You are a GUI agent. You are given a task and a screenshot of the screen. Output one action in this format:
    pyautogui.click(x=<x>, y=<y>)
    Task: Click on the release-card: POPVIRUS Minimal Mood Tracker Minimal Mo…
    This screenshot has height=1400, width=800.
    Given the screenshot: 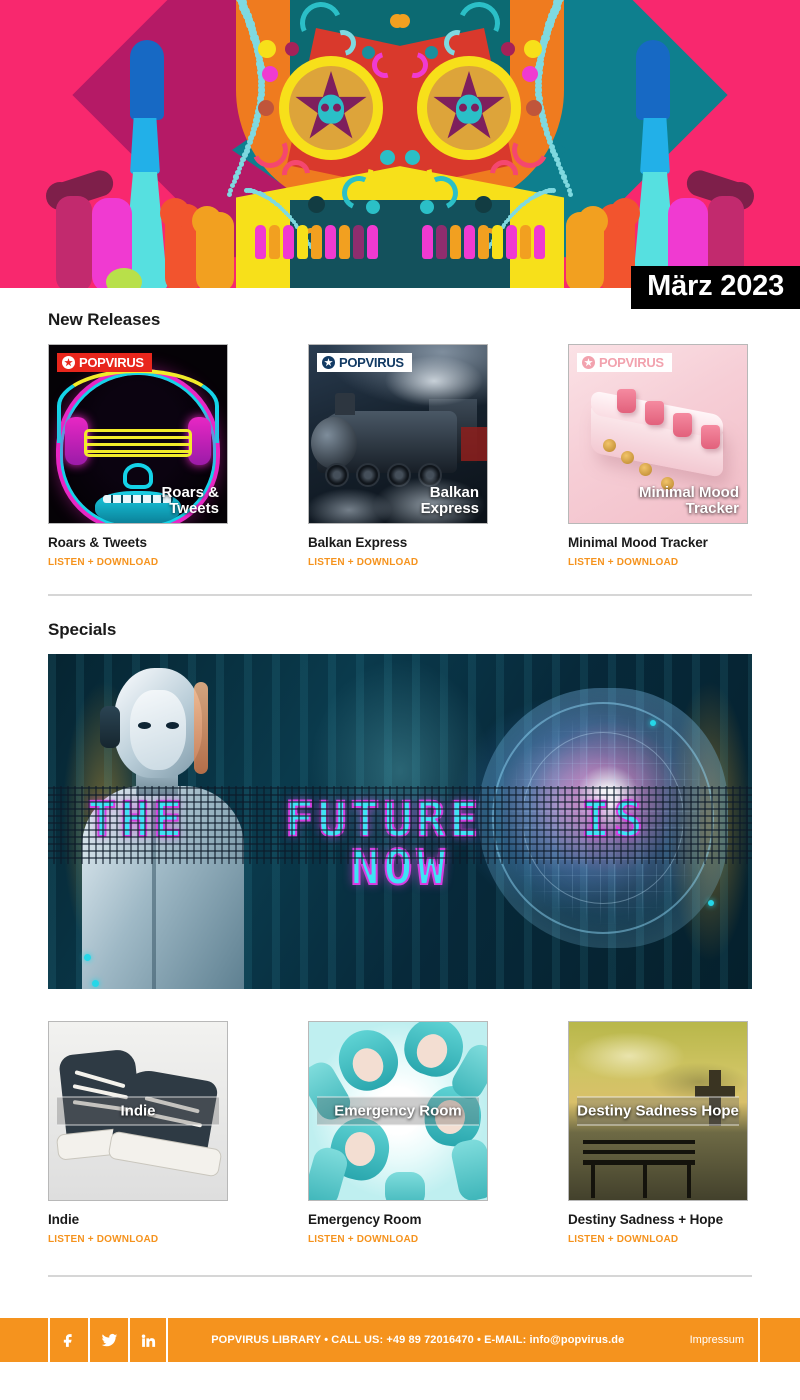 What is the action you would take?
    pyautogui.click(x=658, y=456)
    